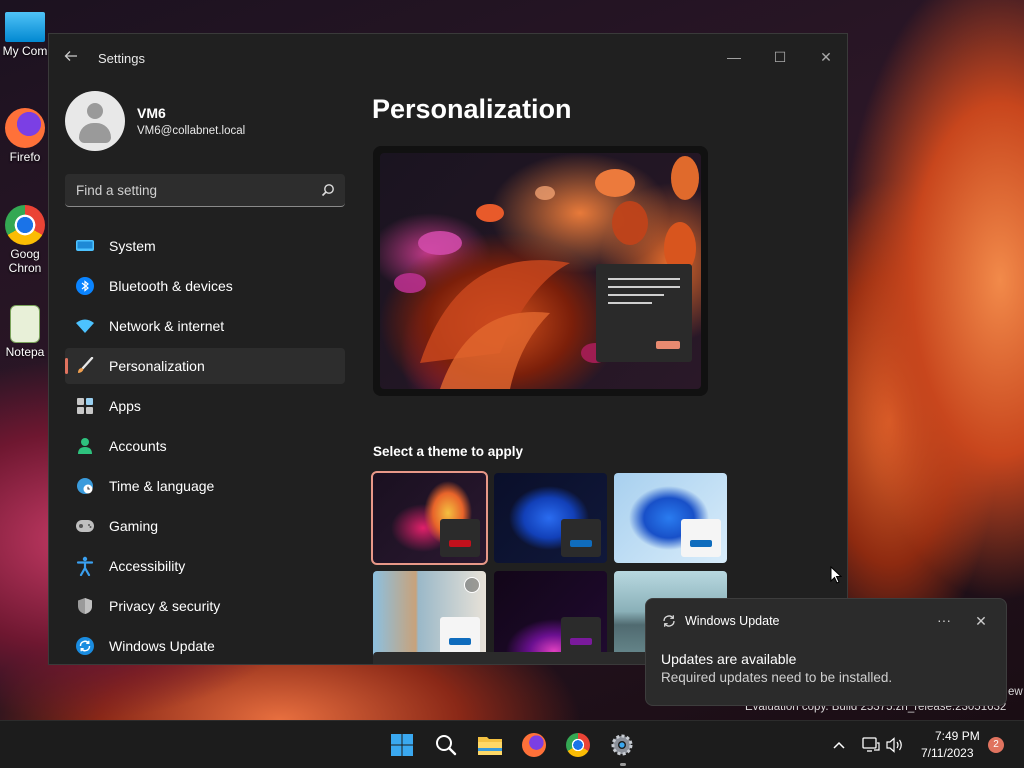  What do you see at coordinates (25, 254) in the screenshot?
I see `desktop-icon-label: Goog` at bounding box center [25, 254].